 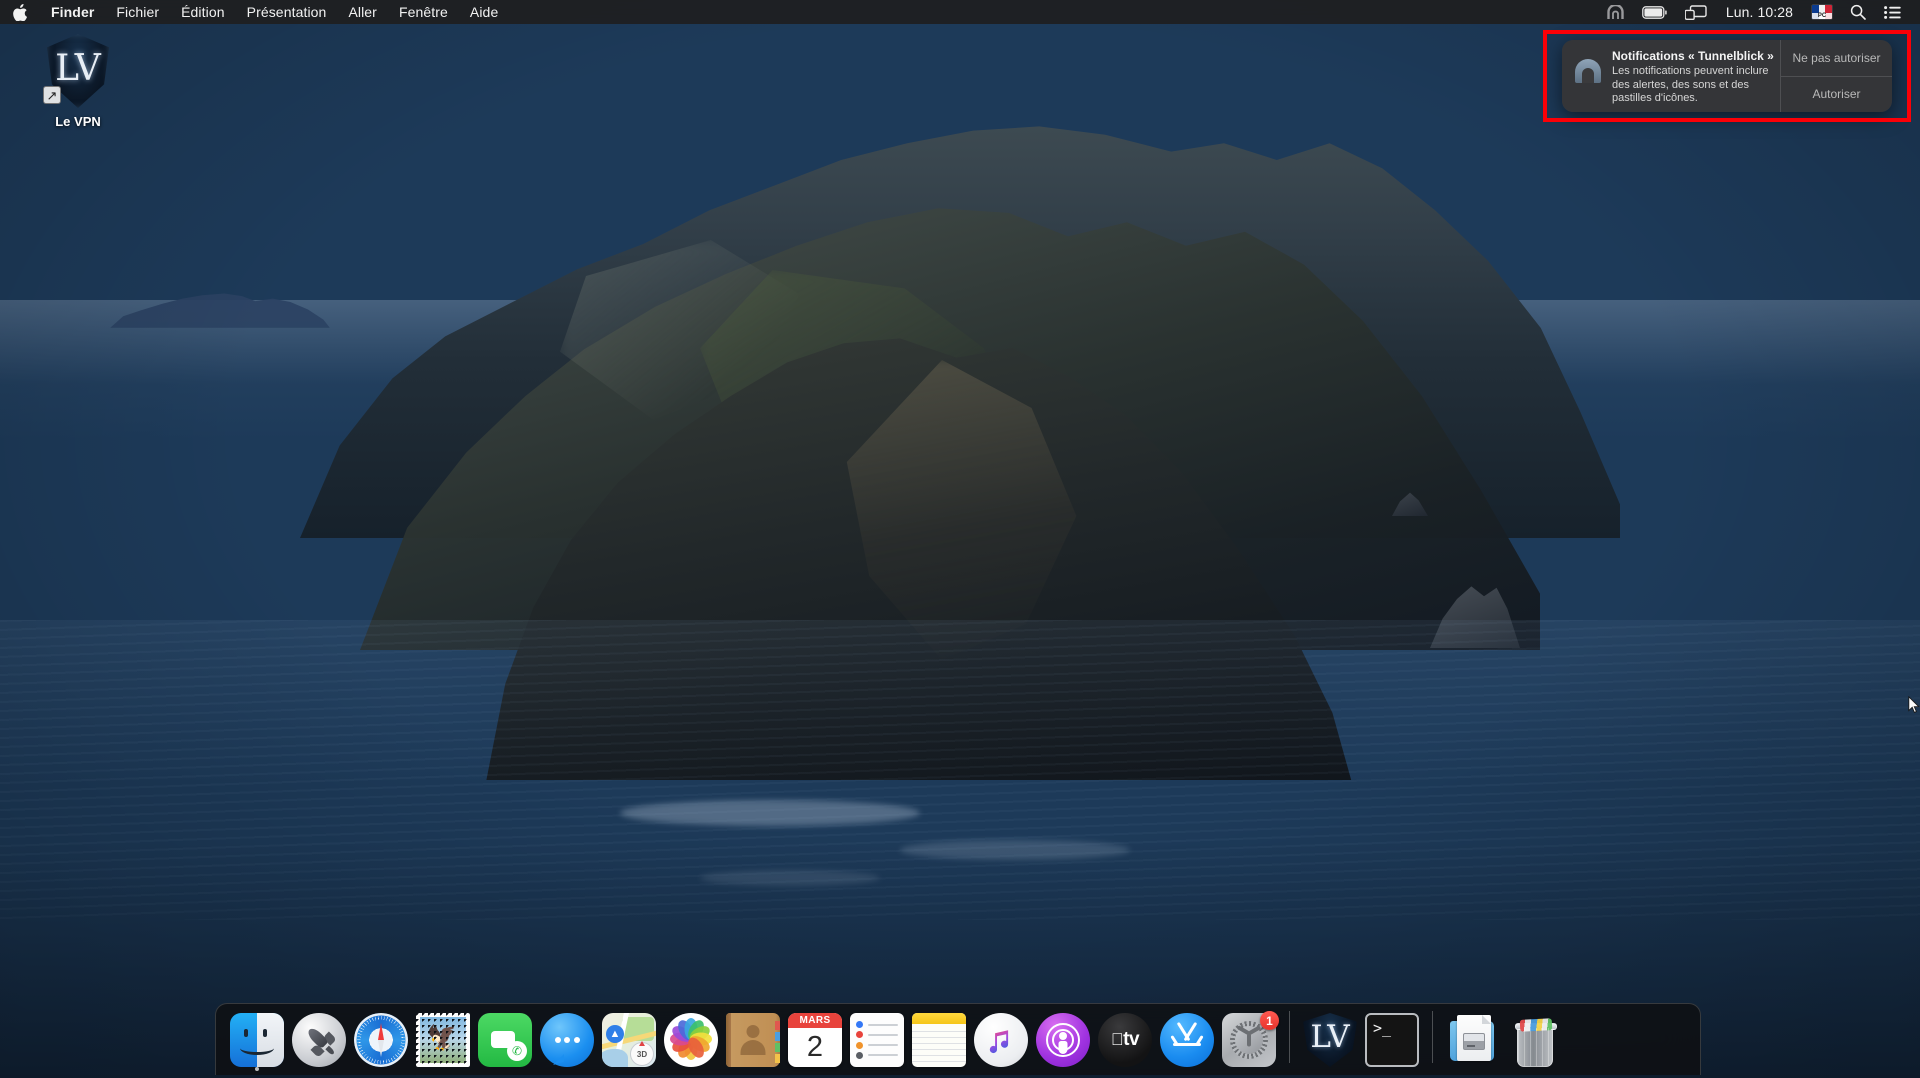 I want to click on tunnelblick-tunnel-icon, so click(x=1615, y=12).